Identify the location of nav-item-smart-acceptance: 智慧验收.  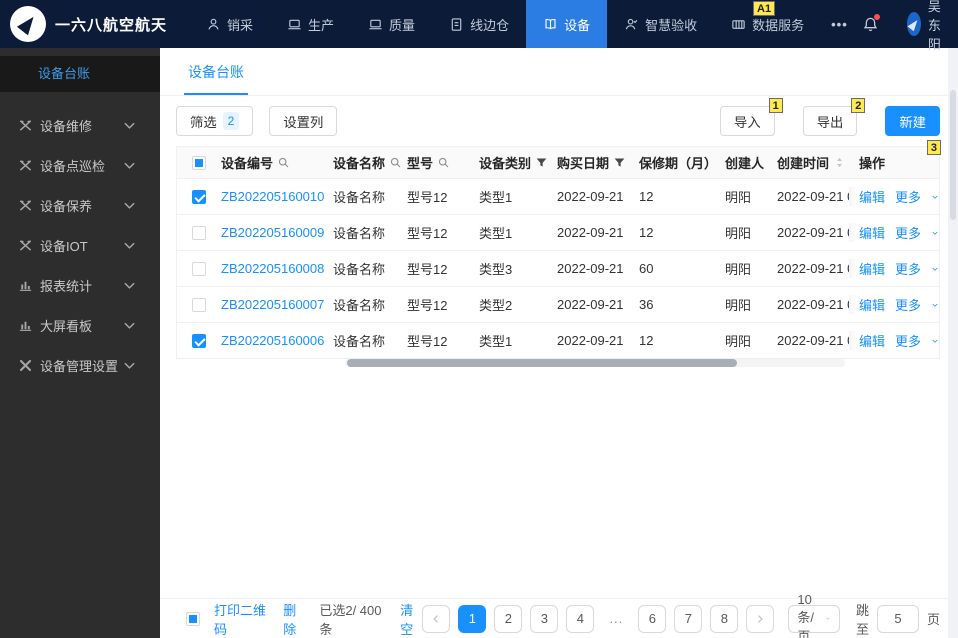
(660, 24).